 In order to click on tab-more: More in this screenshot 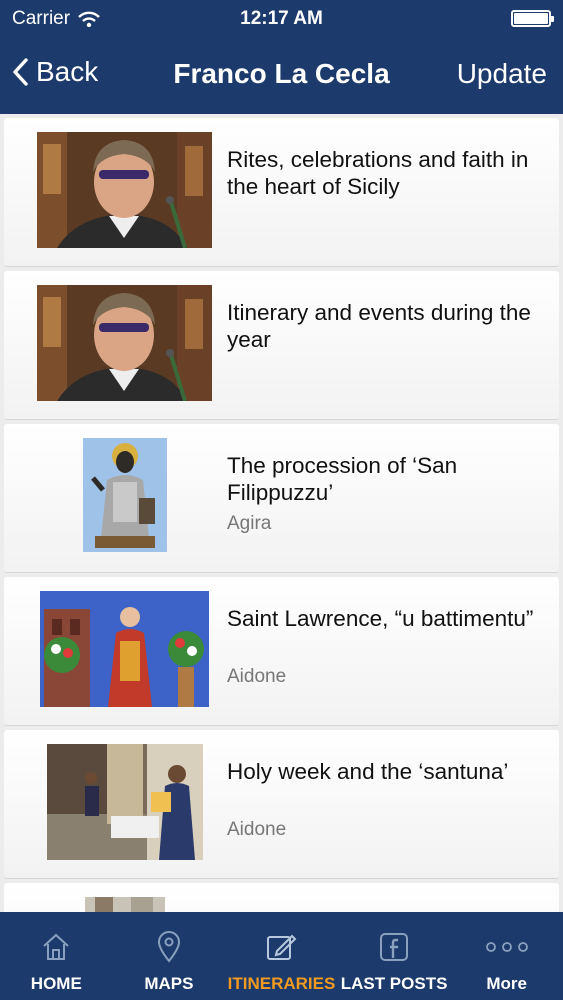, I will do `click(506, 956)`.